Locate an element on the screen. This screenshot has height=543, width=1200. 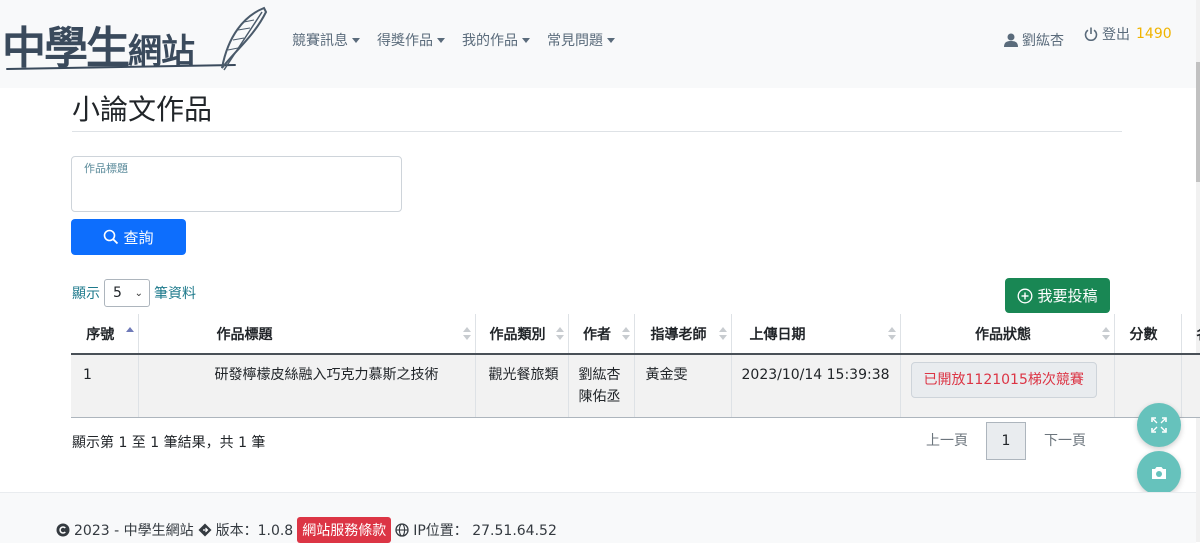
user-menu: 劉紘杏 is located at coordinates (1034, 40).